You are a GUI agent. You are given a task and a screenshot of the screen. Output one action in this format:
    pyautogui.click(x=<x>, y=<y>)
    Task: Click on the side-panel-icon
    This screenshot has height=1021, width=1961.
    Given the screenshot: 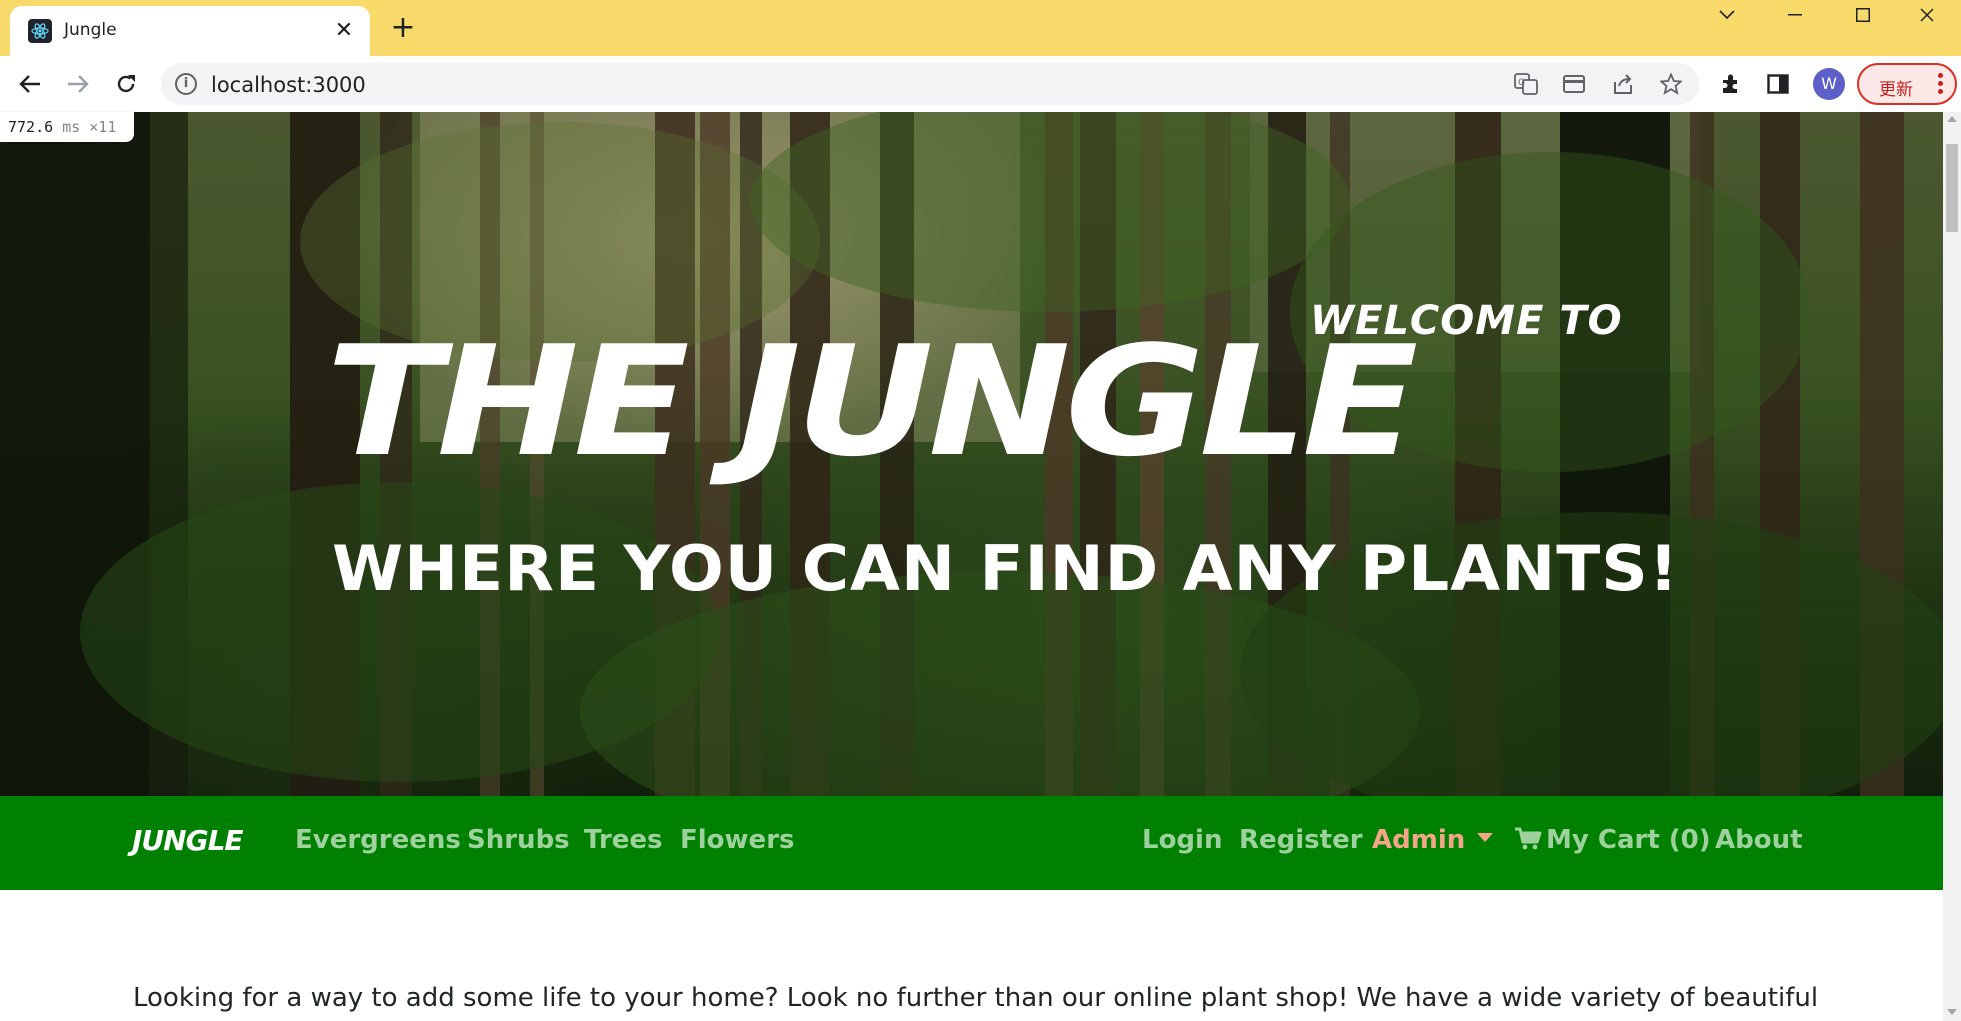 What is the action you would take?
    pyautogui.click(x=1778, y=84)
    